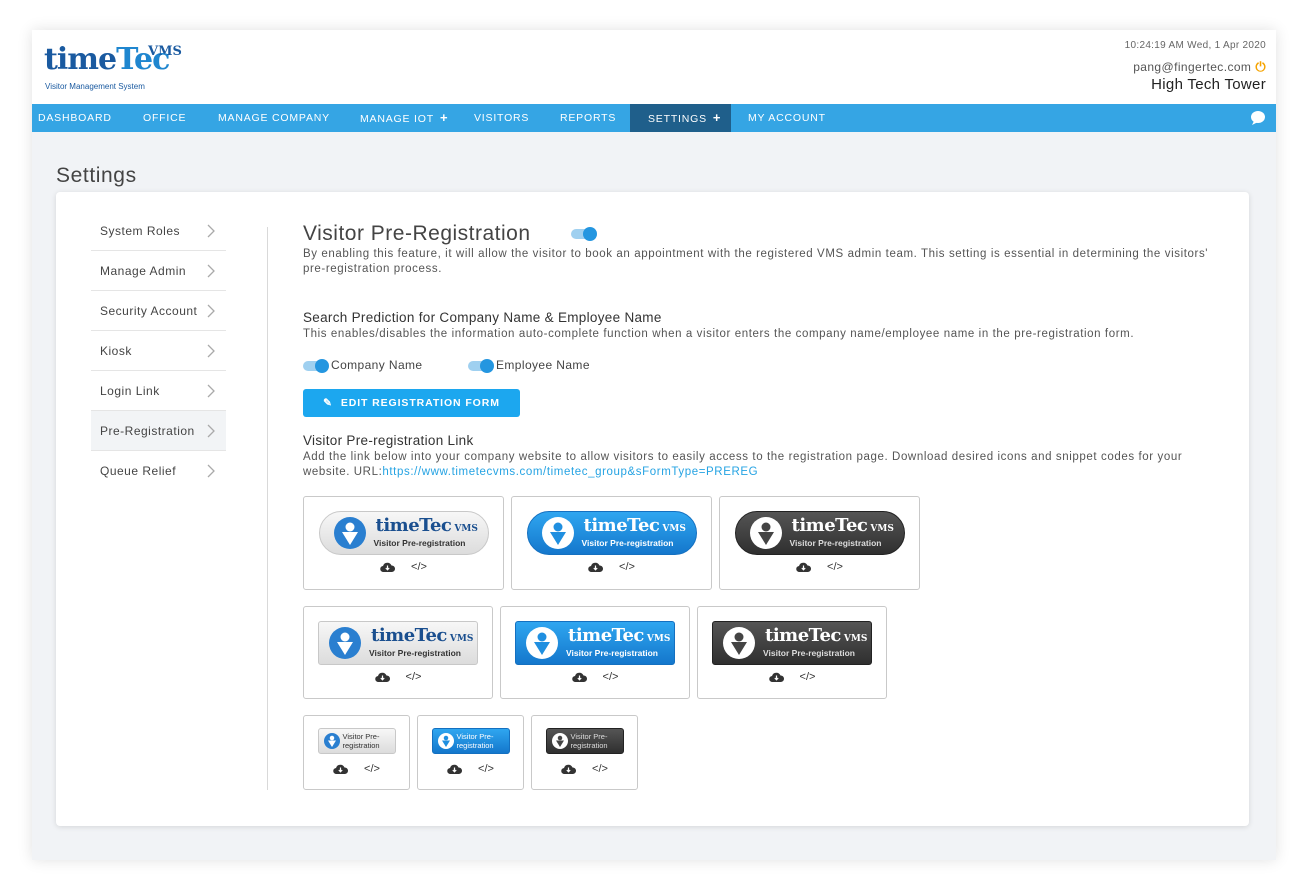  I want to click on sidebar-item-kiosk: Kiosk, so click(158, 351).